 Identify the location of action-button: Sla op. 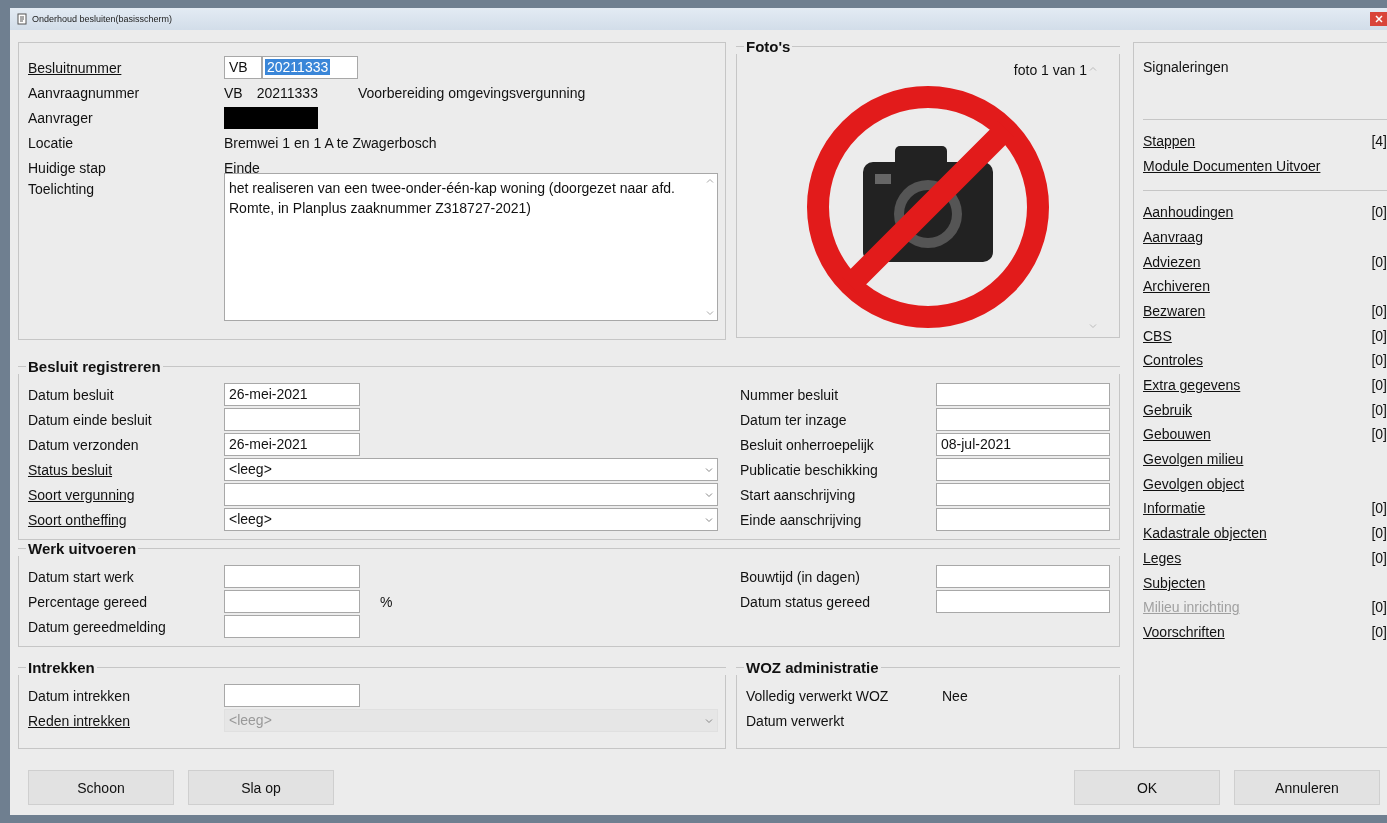
(261, 787).